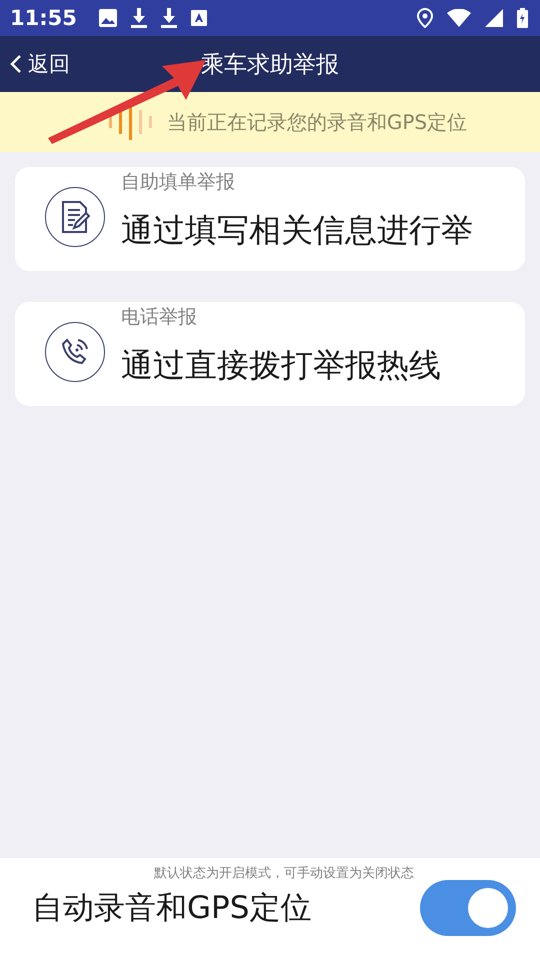  I want to click on wifi-icon, so click(459, 18).